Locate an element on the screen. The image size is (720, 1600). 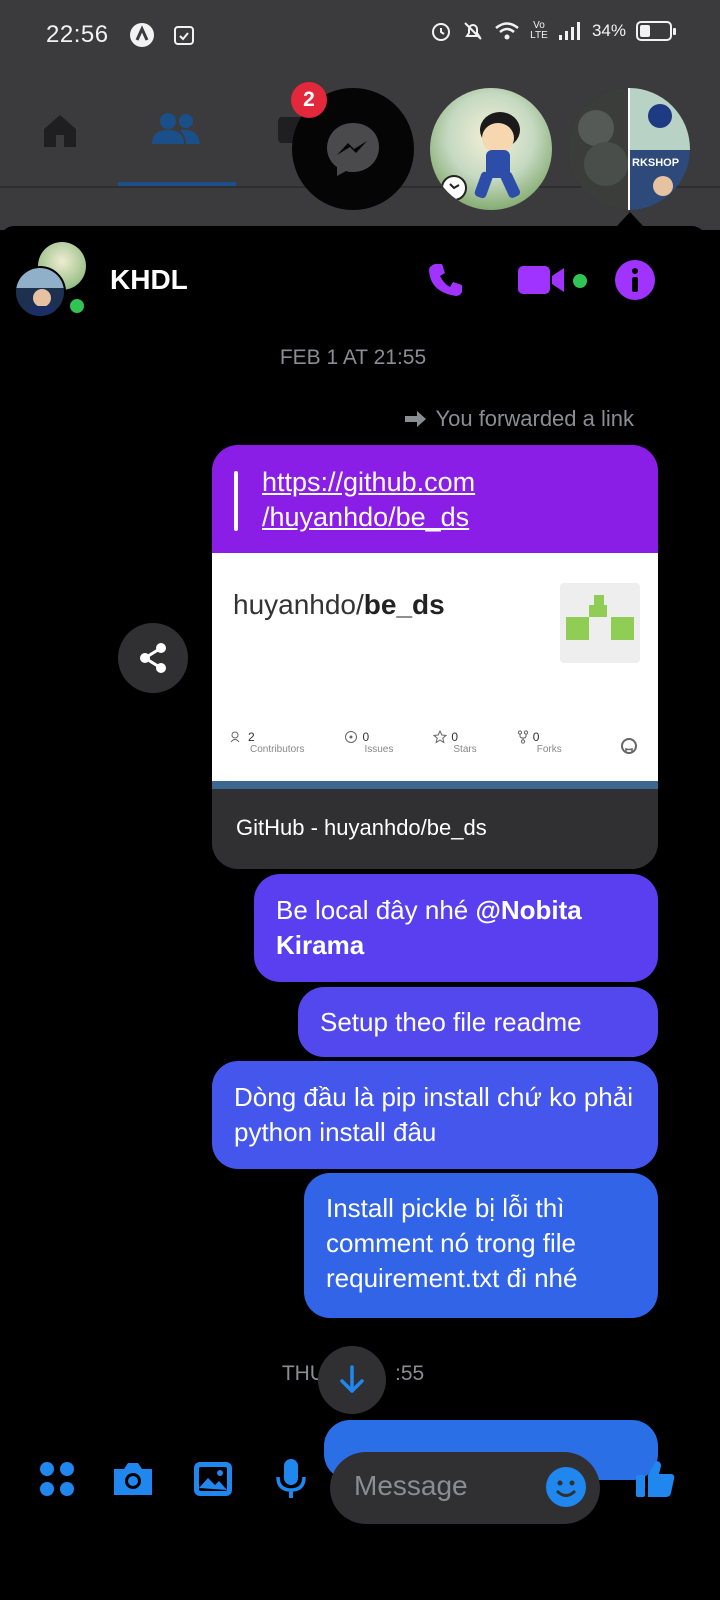
repo-identicon is located at coordinates (600, 623).